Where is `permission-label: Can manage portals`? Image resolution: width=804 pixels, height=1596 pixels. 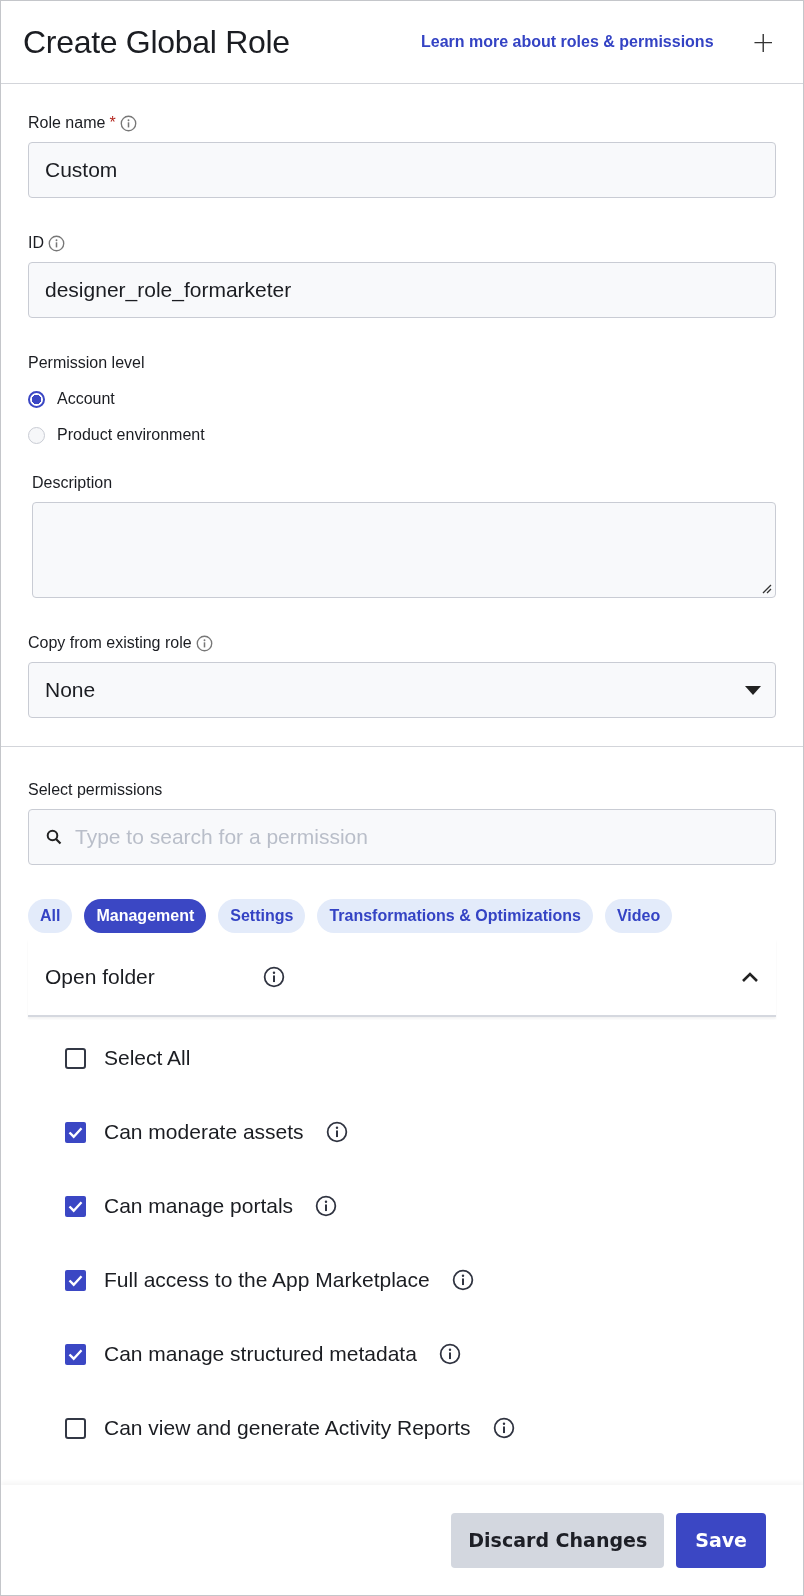
permission-label: Can manage portals is located at coordinates (199, 1206).